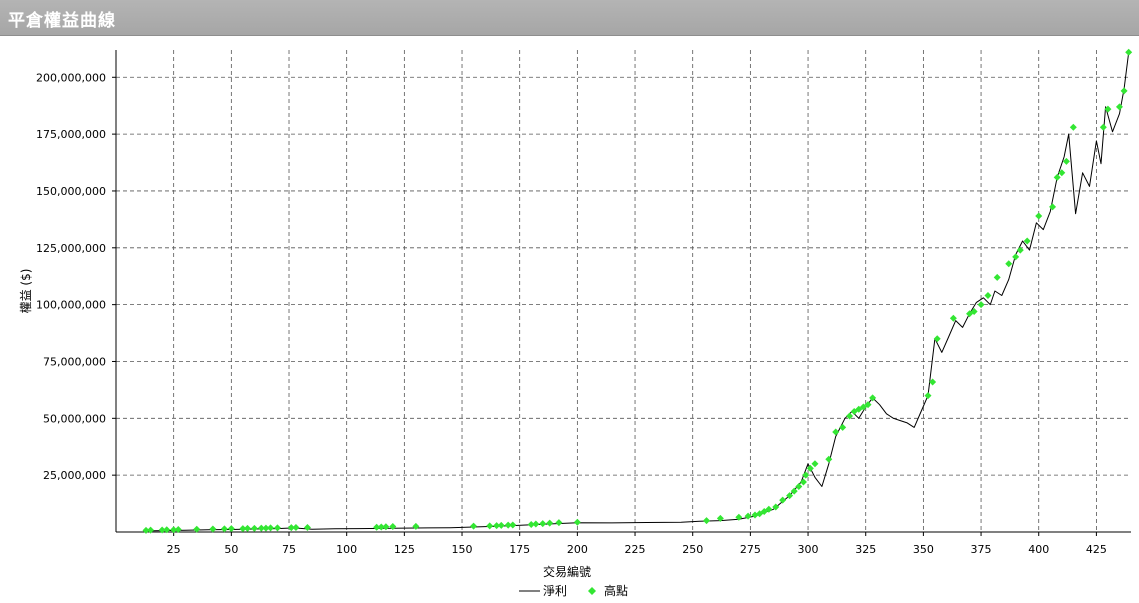 The height and width of the screenshot is (603, 1139). I want to click on x-tick-label: 375, so click(981, 549).